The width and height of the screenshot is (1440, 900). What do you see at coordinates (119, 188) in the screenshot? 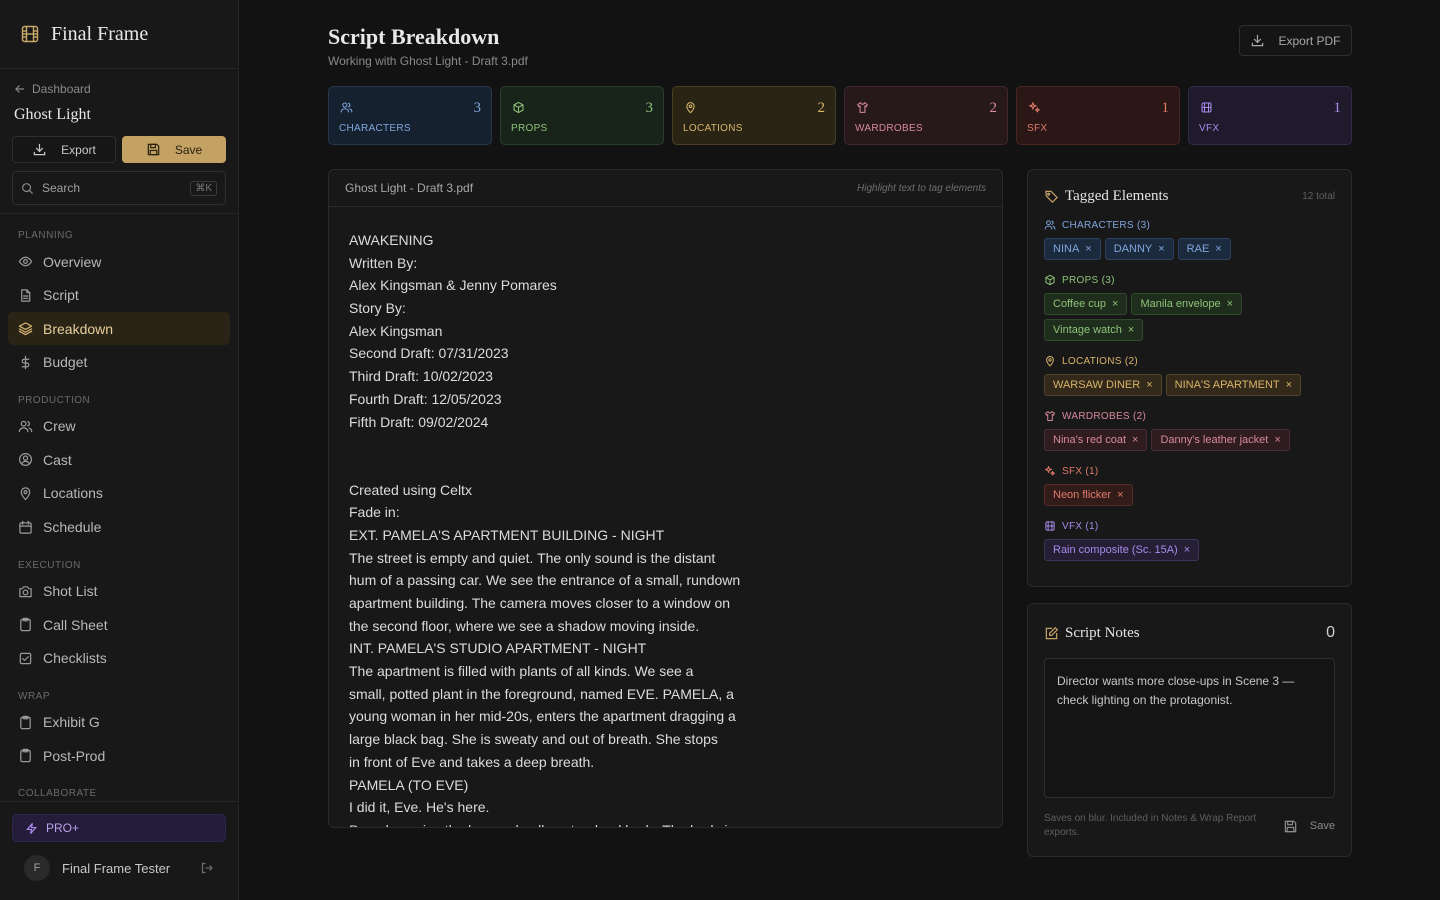
I see `search-input: Search ⌘K` at bounding box center [119, 188].